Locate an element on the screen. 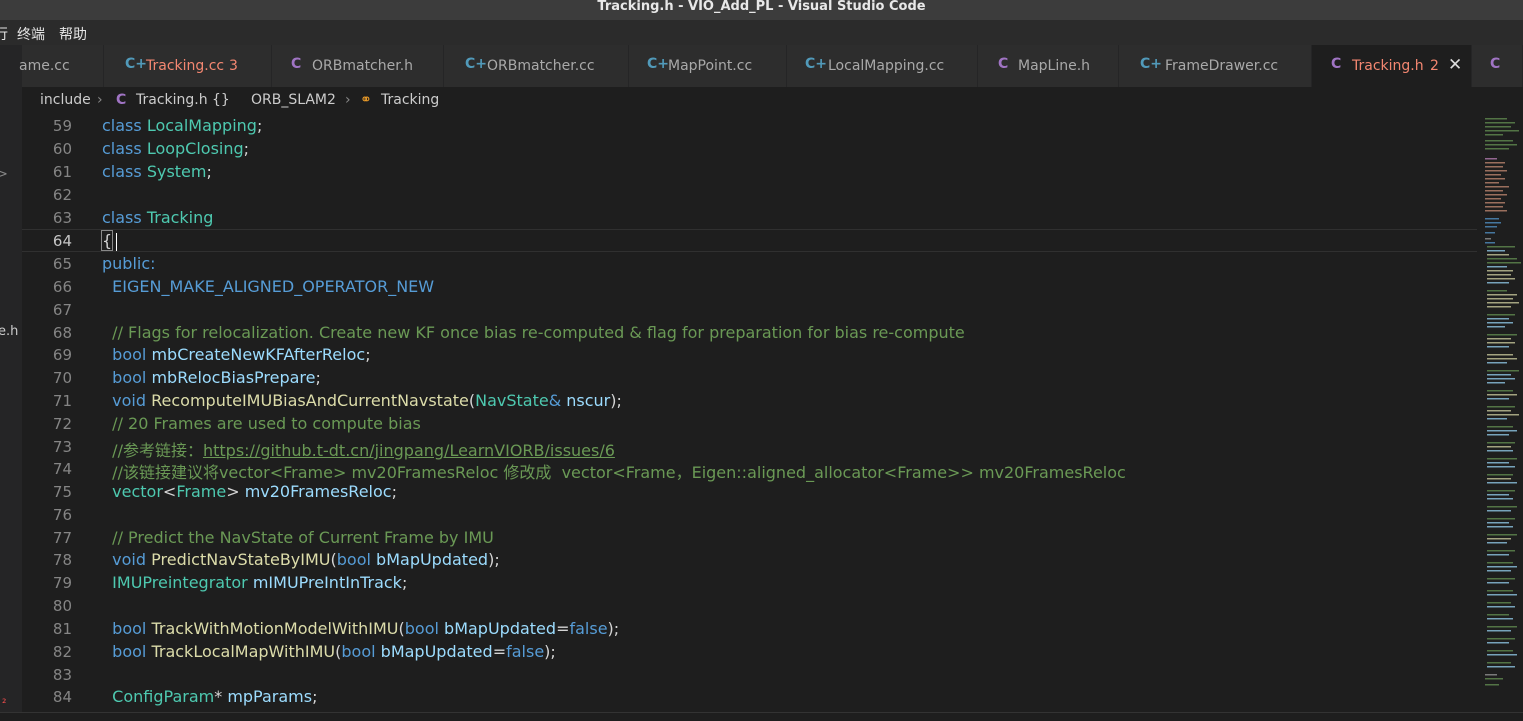  line-number: 67 is located at coordinates (62, 310).